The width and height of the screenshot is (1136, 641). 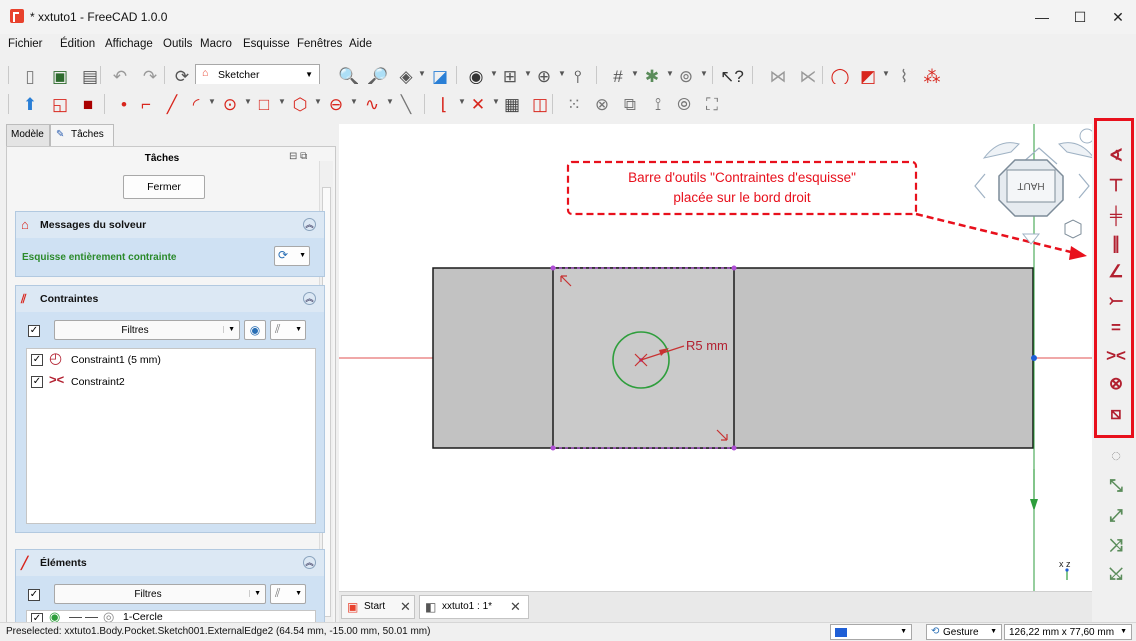 What do you see at coordinates (319, 44) in the screenshot?
I see `menu-fenetres: Fenêtres` at bounding box center [319, 44].